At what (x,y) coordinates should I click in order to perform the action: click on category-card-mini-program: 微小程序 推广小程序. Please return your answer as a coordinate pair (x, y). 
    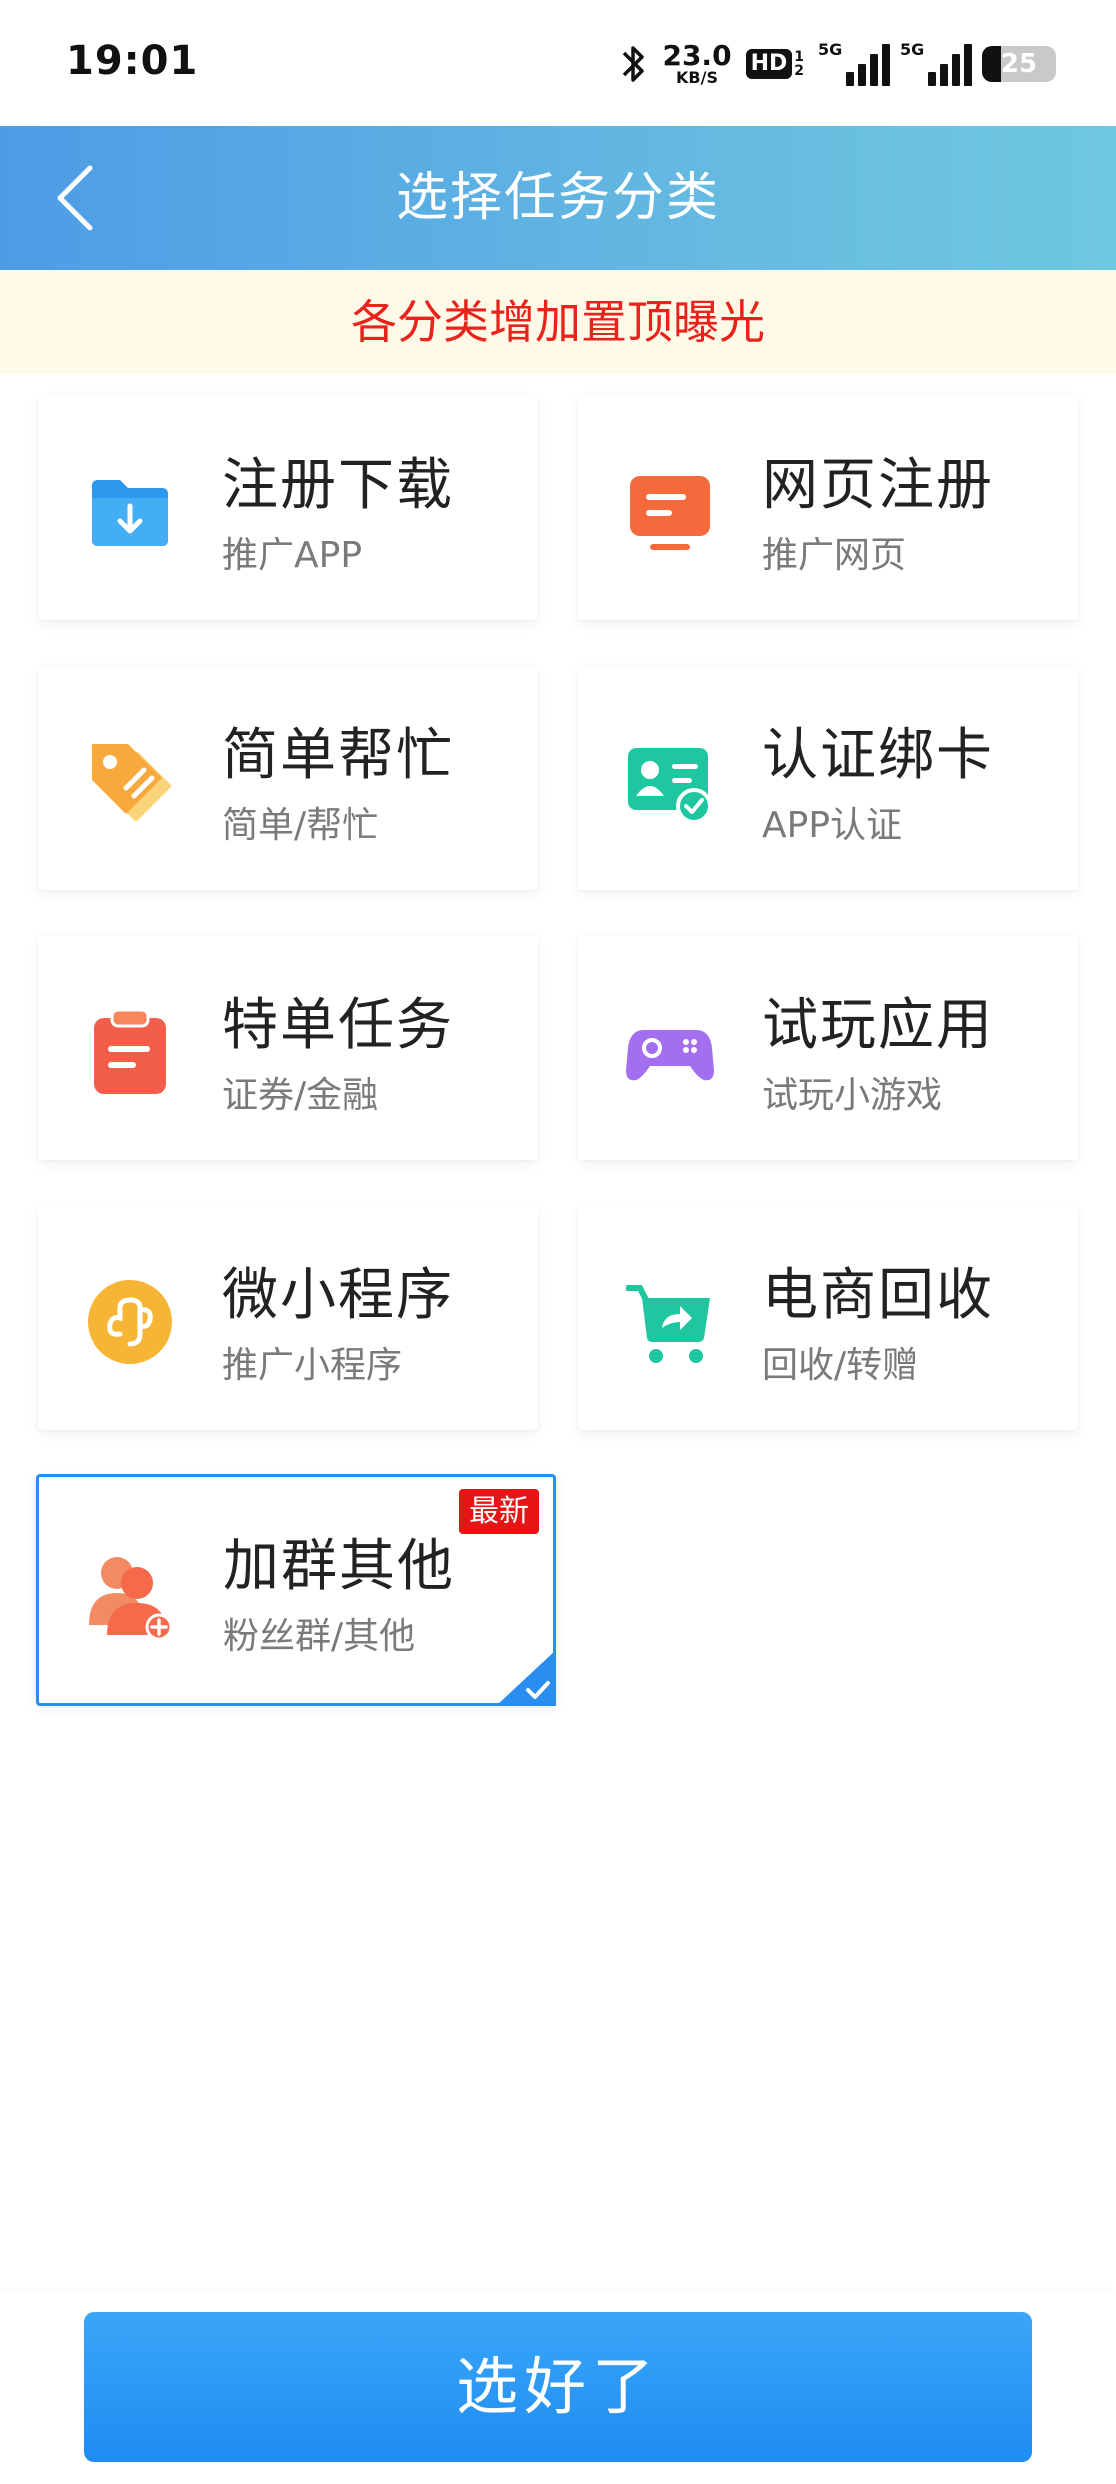
    Looking at the image, I should click on (288, 1318).